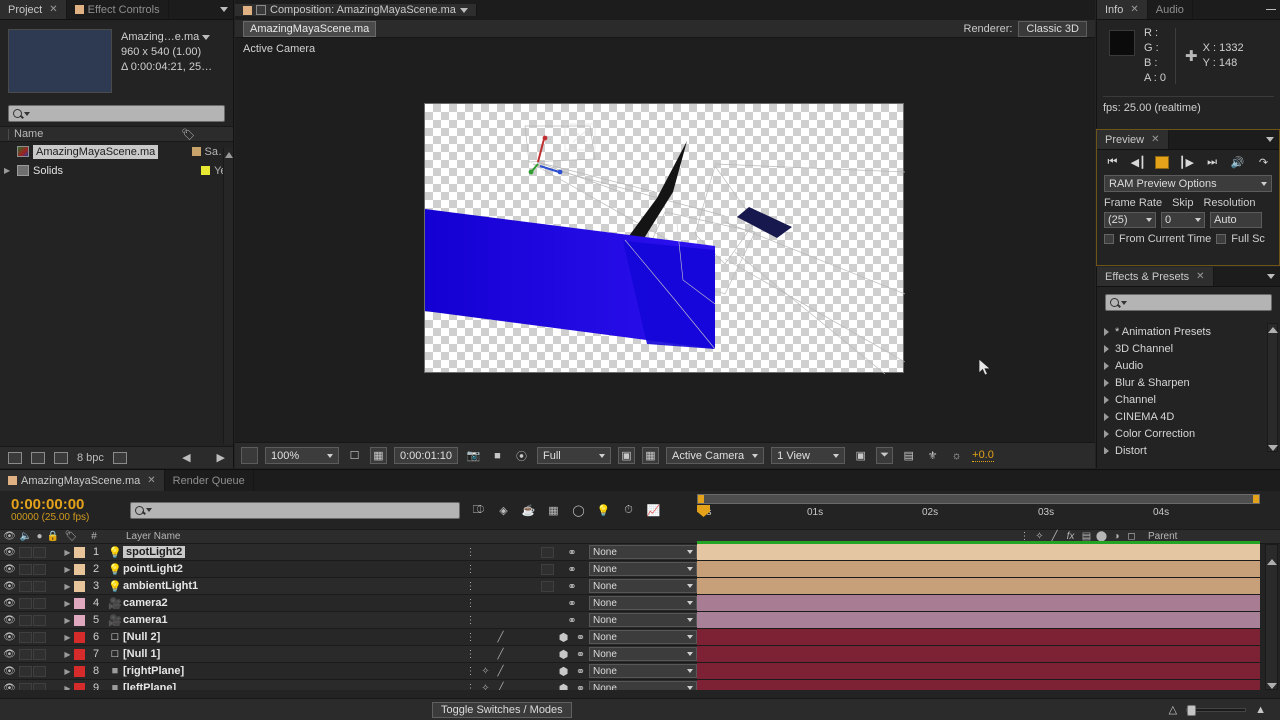 This screenshot has width=1280, height=720. I want to click on audio-button: 🔊, so click(1237, 162).